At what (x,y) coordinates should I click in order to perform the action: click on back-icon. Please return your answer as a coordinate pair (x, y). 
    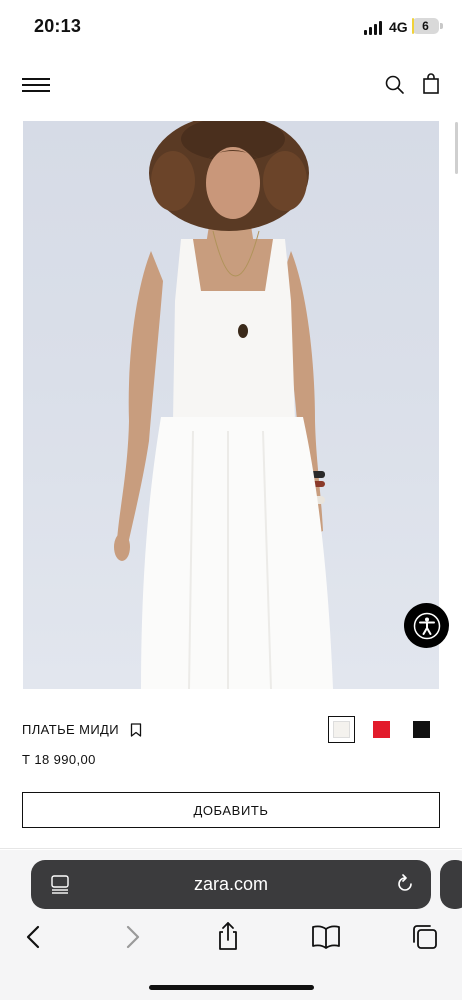
    Looking at the image, I should click on (34, 937).